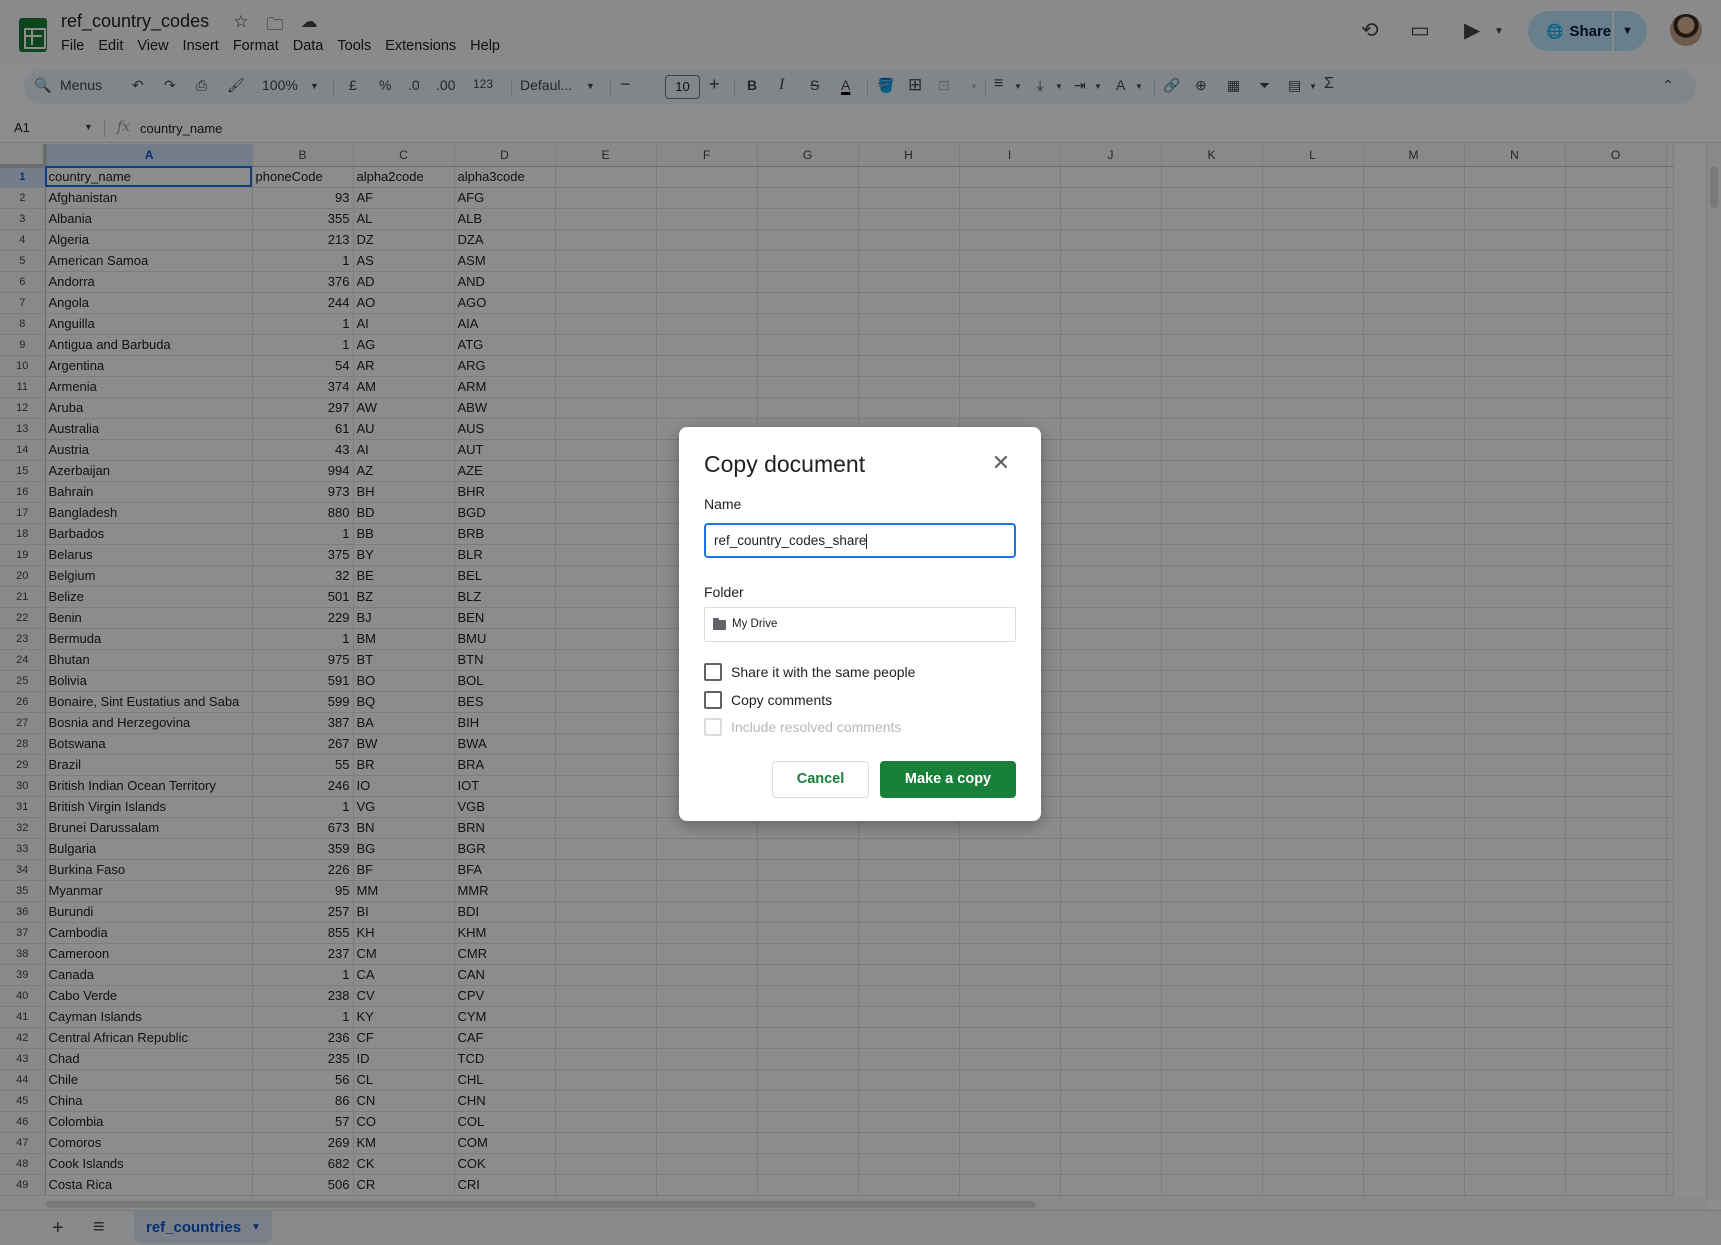 The image size is (1721, 1245). What do you see at coordinates (867, 541) in the screenshot?
I see `text-cursor` at bounding box center [867, 541].